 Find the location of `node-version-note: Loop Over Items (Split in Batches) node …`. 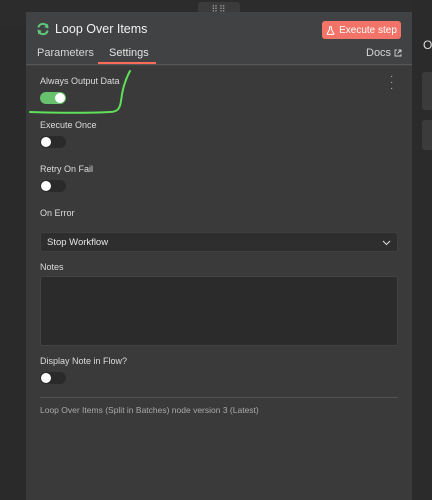

node-version-note: Loop Over Items (Split in Batches) node … is located at coordinates (149, 410).